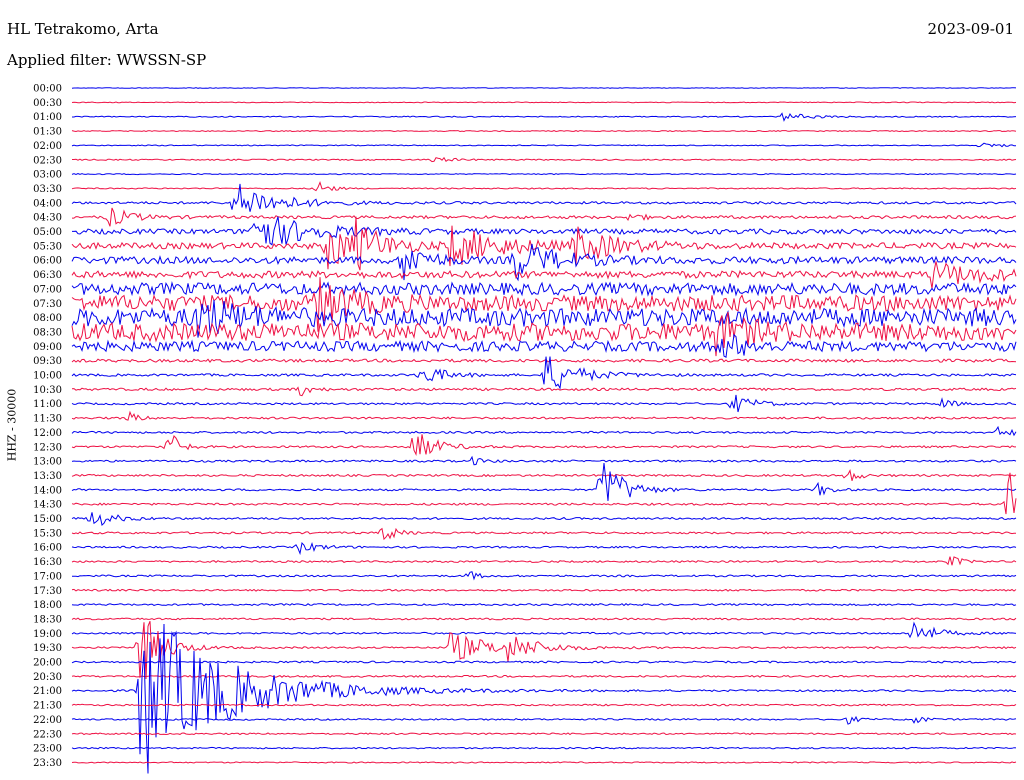 The width and height of the screenshot is (1024, 780). What do you see at coordinates (544, 650) in the screenshot?
I see `trace-19:30` at bounding box center [544, 650].